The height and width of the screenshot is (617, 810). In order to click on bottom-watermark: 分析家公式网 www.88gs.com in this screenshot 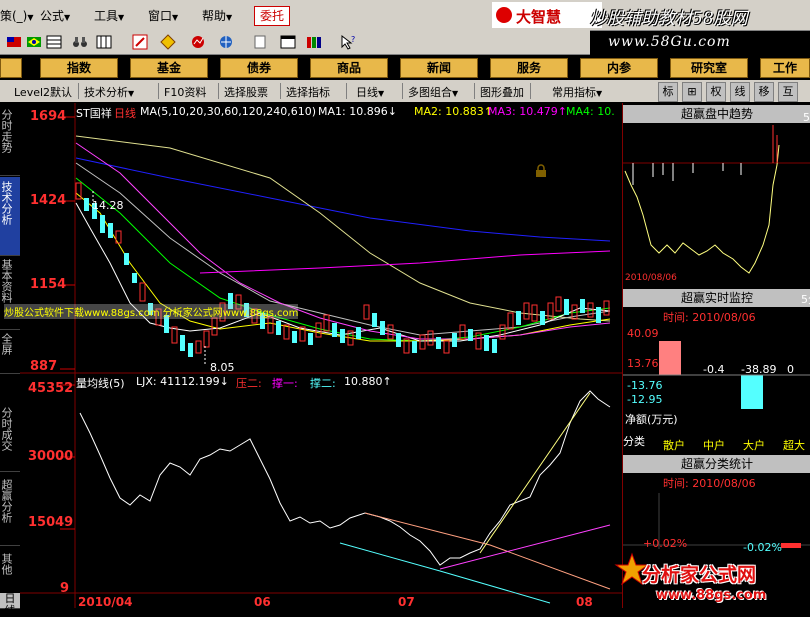, I will do `click(705, 578)`.